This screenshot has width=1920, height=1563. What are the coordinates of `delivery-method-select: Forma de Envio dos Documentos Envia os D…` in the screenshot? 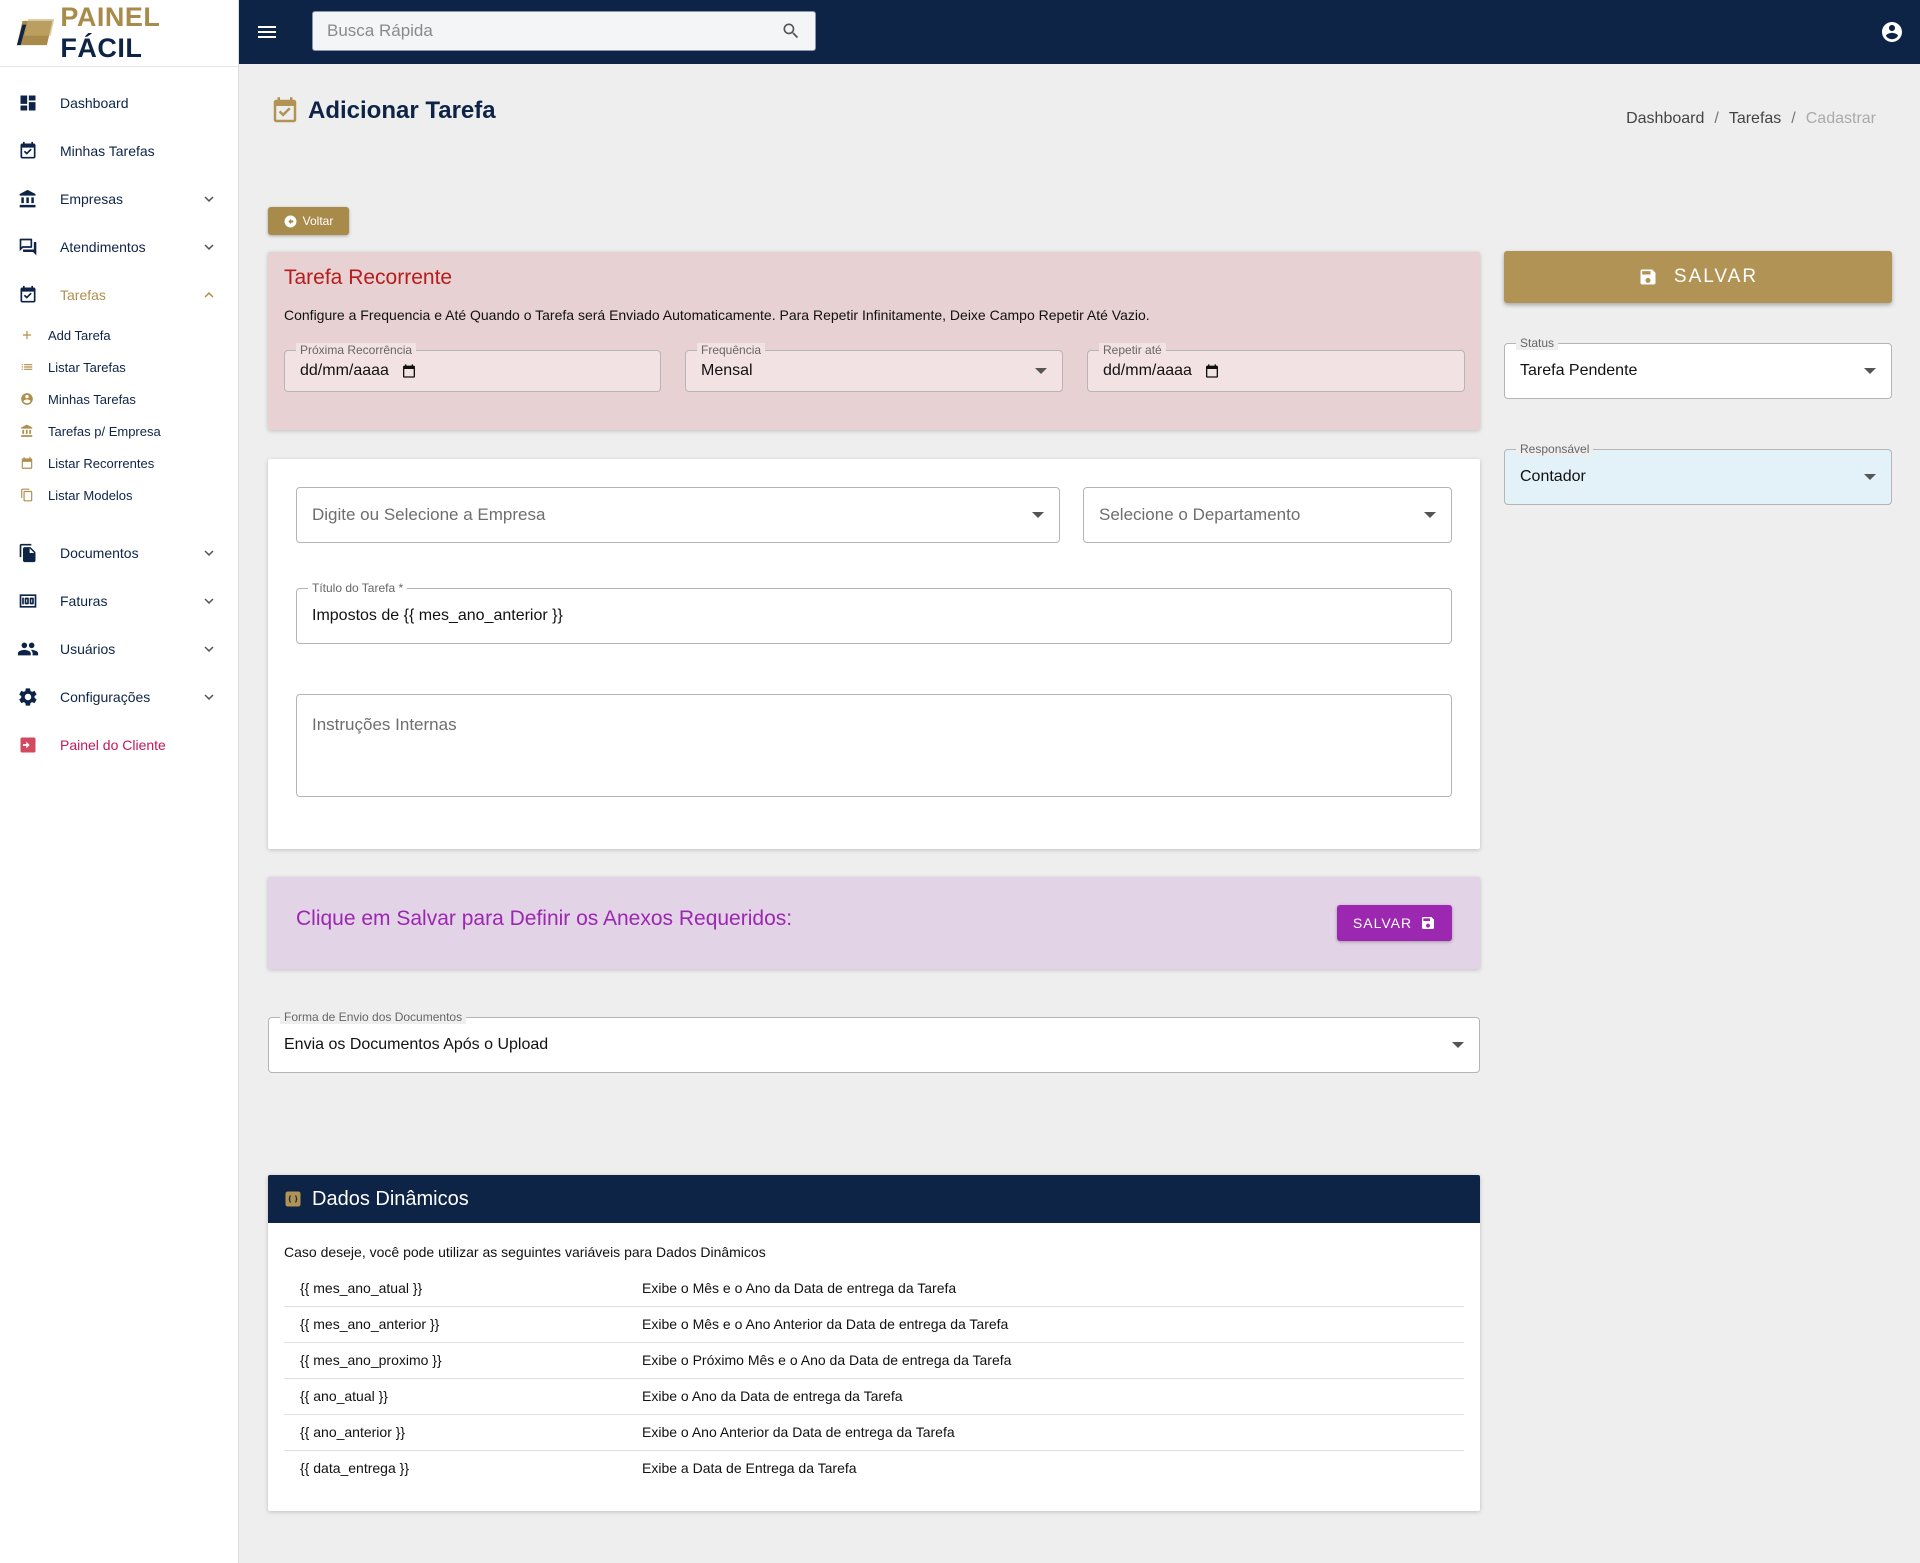 It's located at (874, 1041).